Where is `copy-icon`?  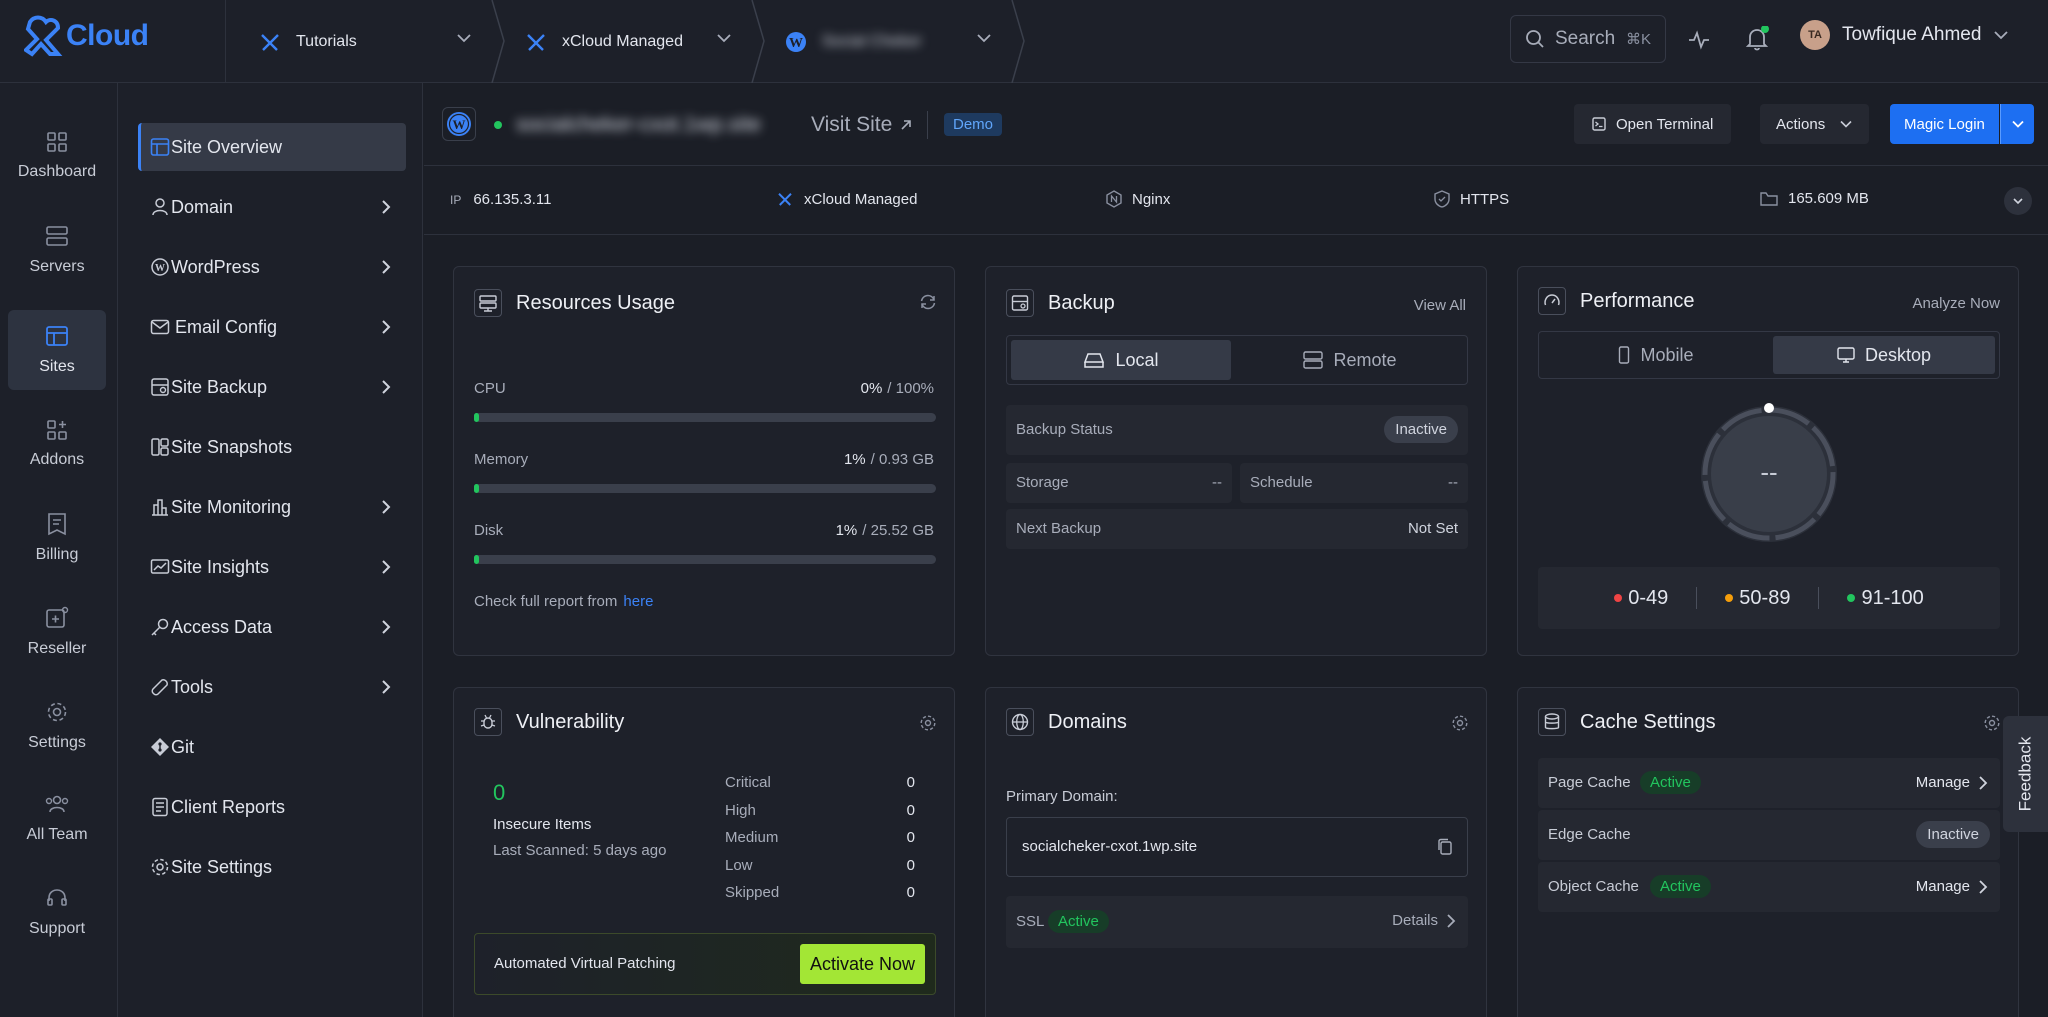 copy-icon is located at coordinates (1445, 847).